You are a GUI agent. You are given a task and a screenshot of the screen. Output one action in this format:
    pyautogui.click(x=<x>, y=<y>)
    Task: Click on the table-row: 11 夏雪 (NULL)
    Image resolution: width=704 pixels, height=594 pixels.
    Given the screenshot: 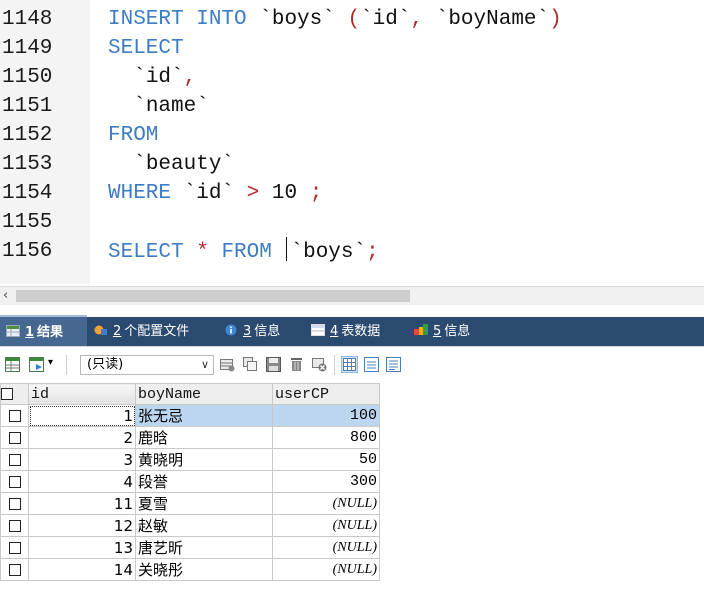 What is the action you would take?
    pyautogui.click(x=190, y=503)
    